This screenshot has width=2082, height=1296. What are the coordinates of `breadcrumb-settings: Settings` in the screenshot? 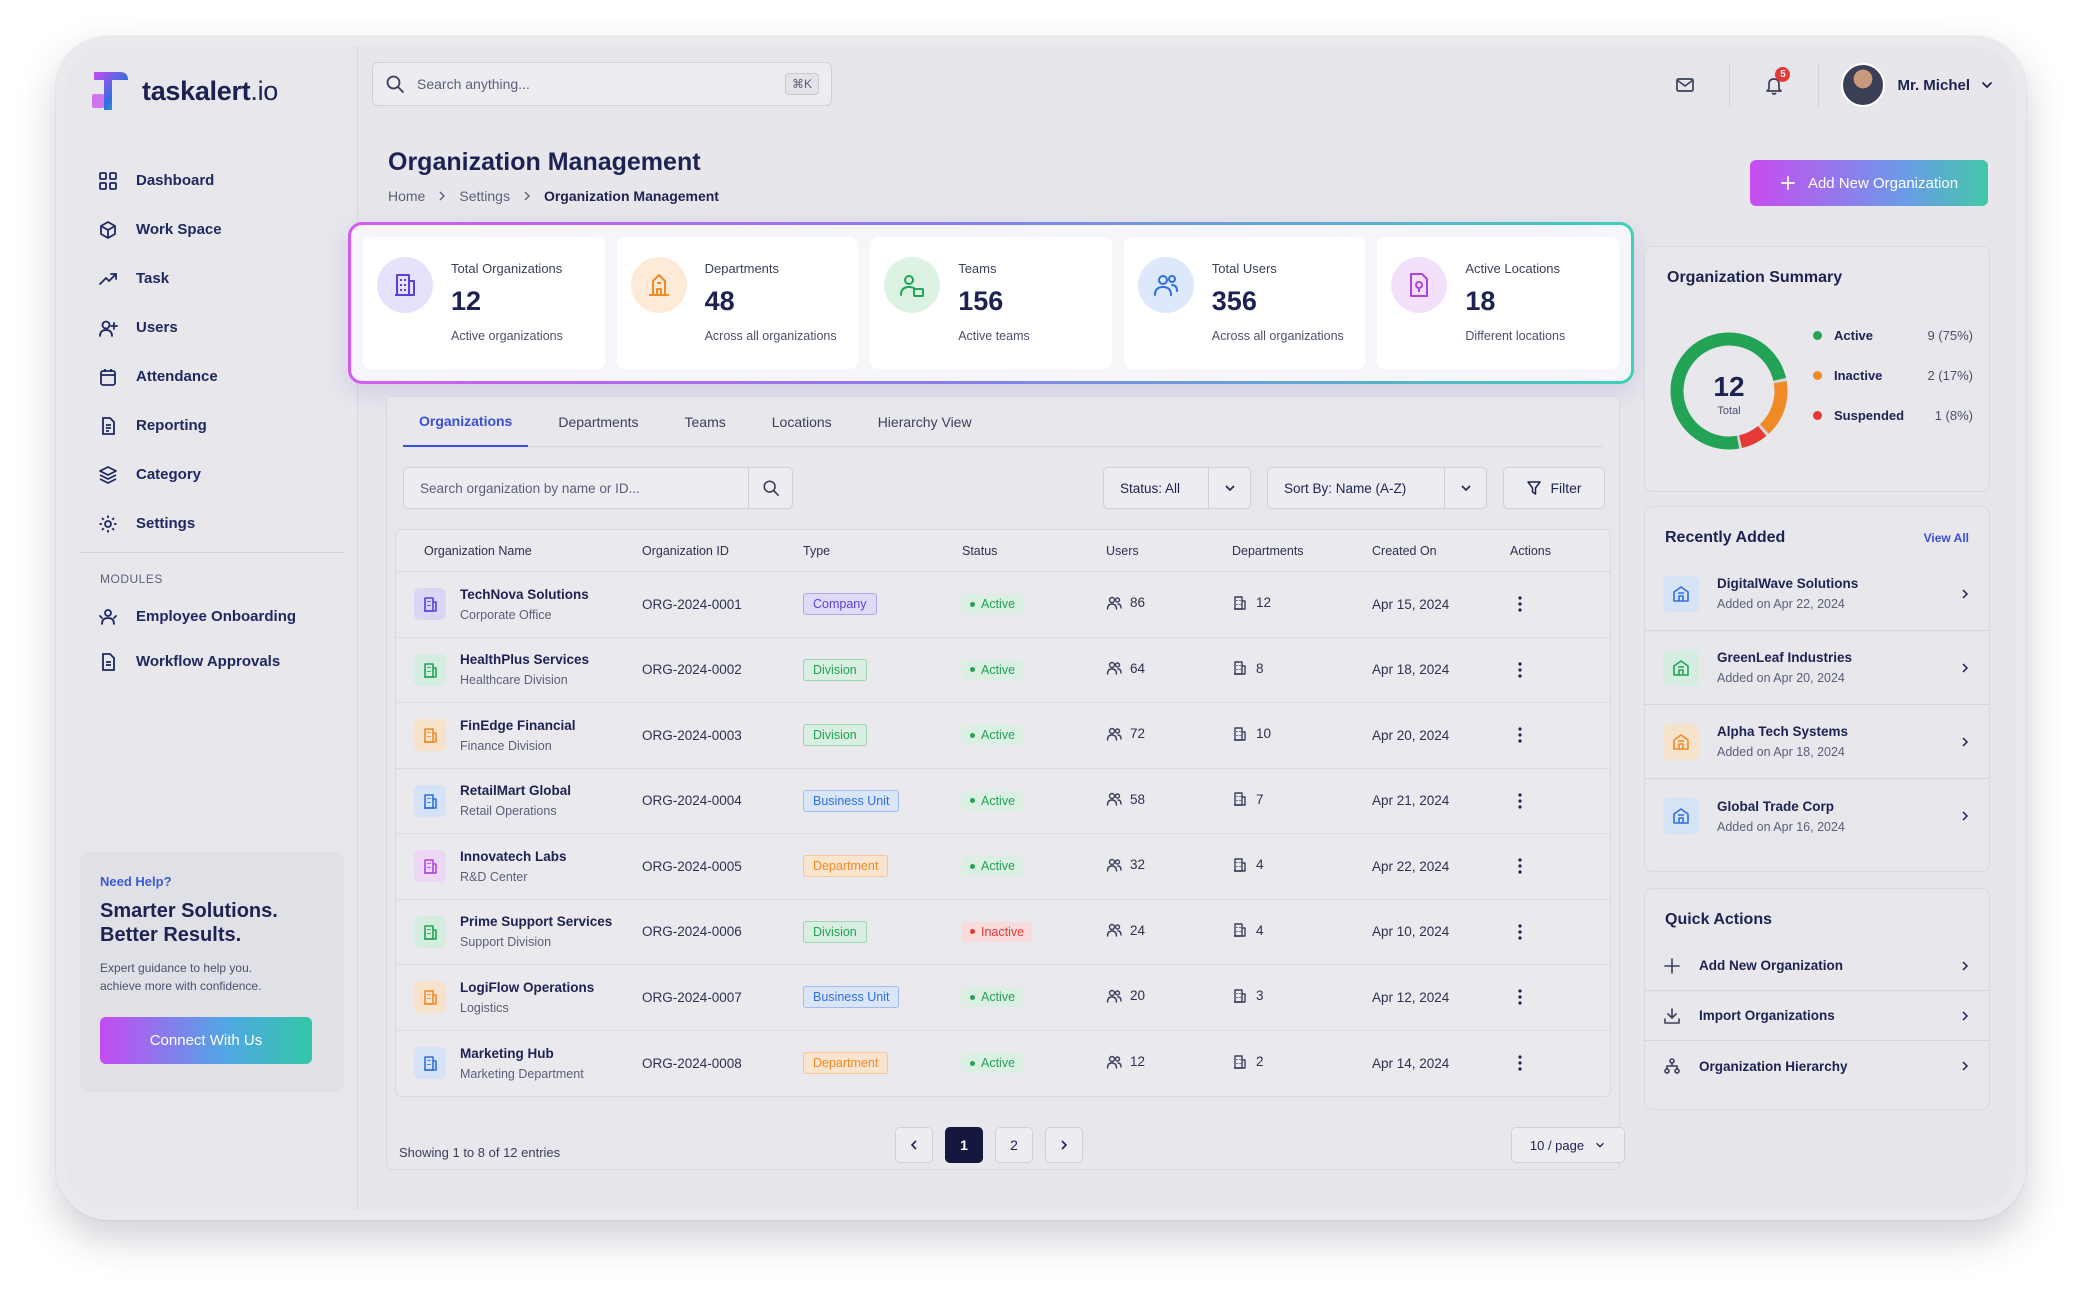 It's located at (484, 196).